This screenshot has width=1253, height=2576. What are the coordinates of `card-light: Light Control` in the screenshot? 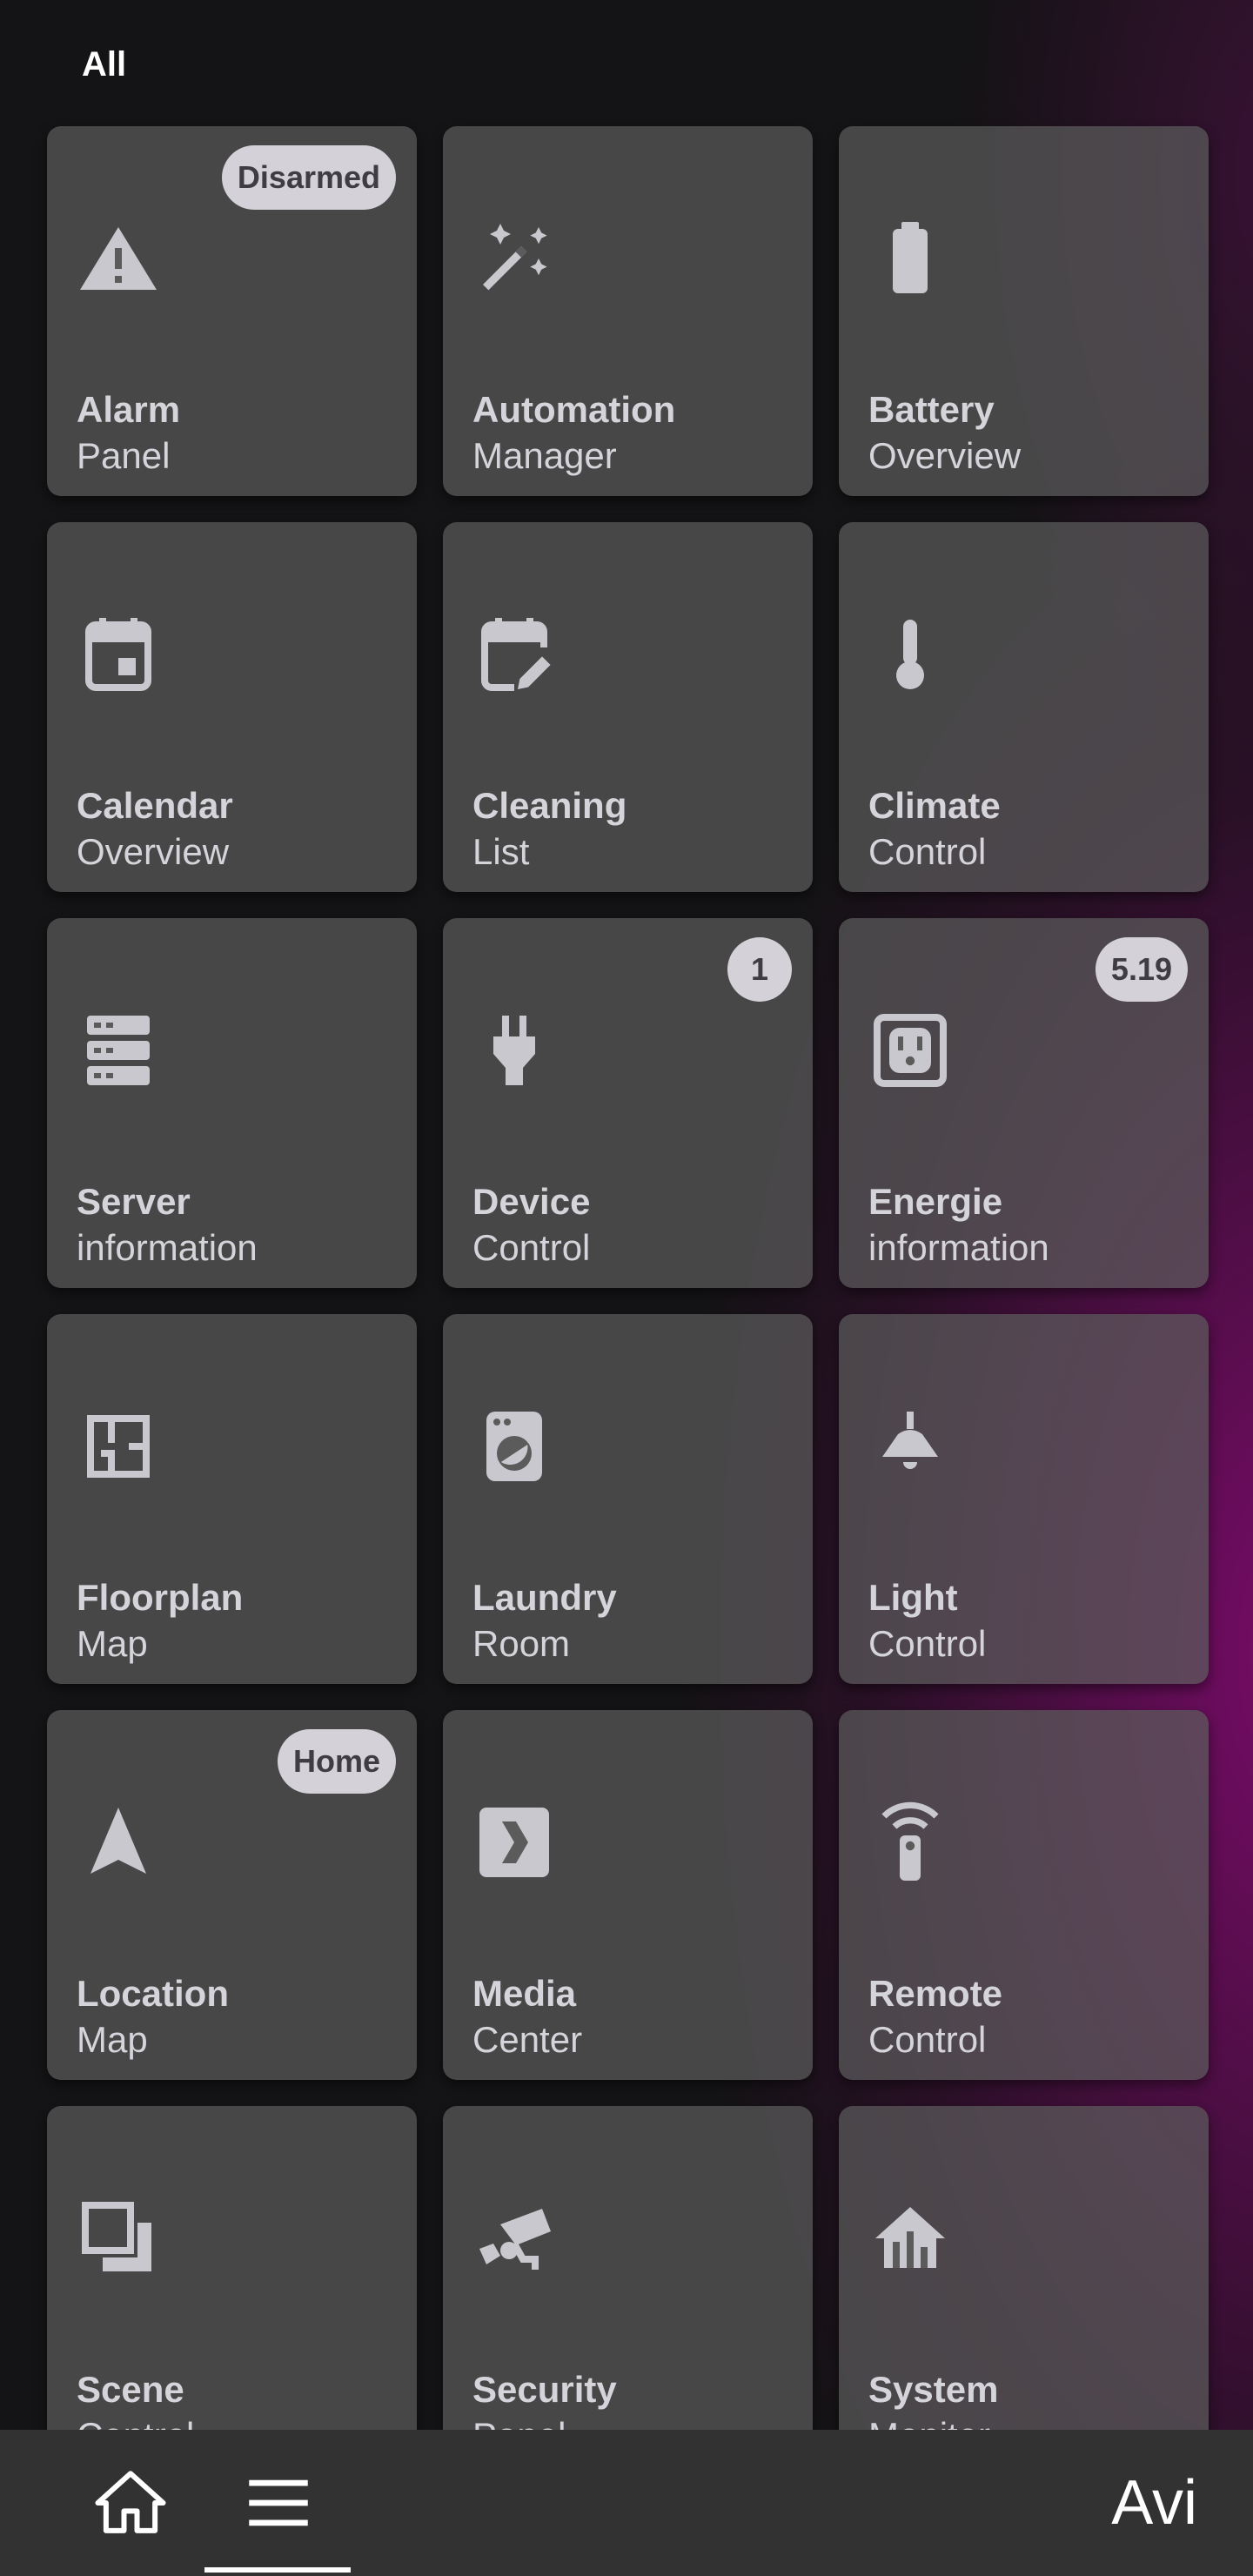 It's located at (1024, 1499).